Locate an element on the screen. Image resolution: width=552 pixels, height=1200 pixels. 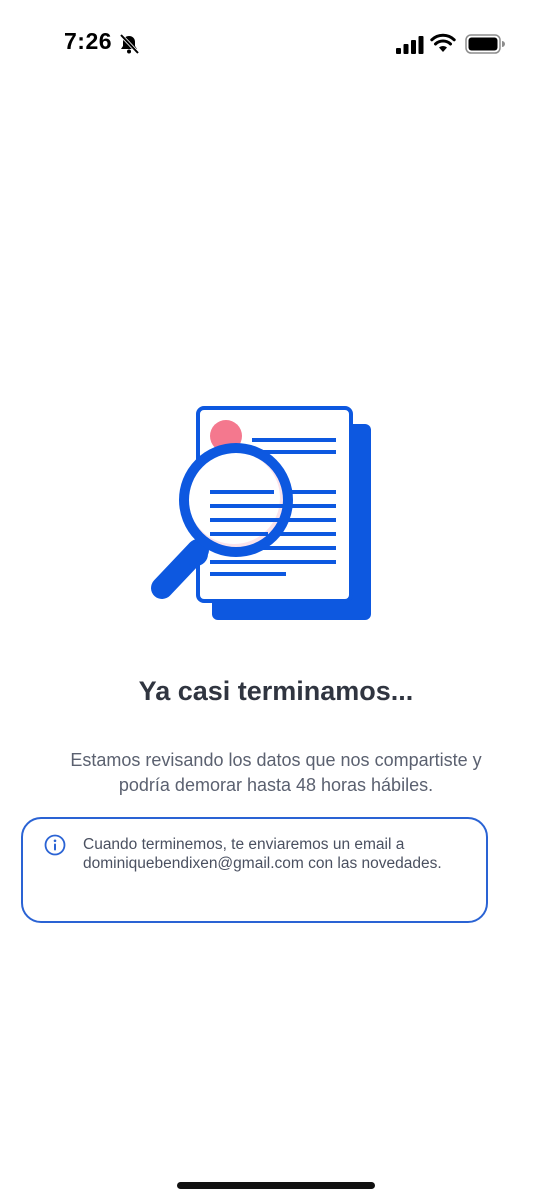
wifi-icon is located at coordinates (443, 42).